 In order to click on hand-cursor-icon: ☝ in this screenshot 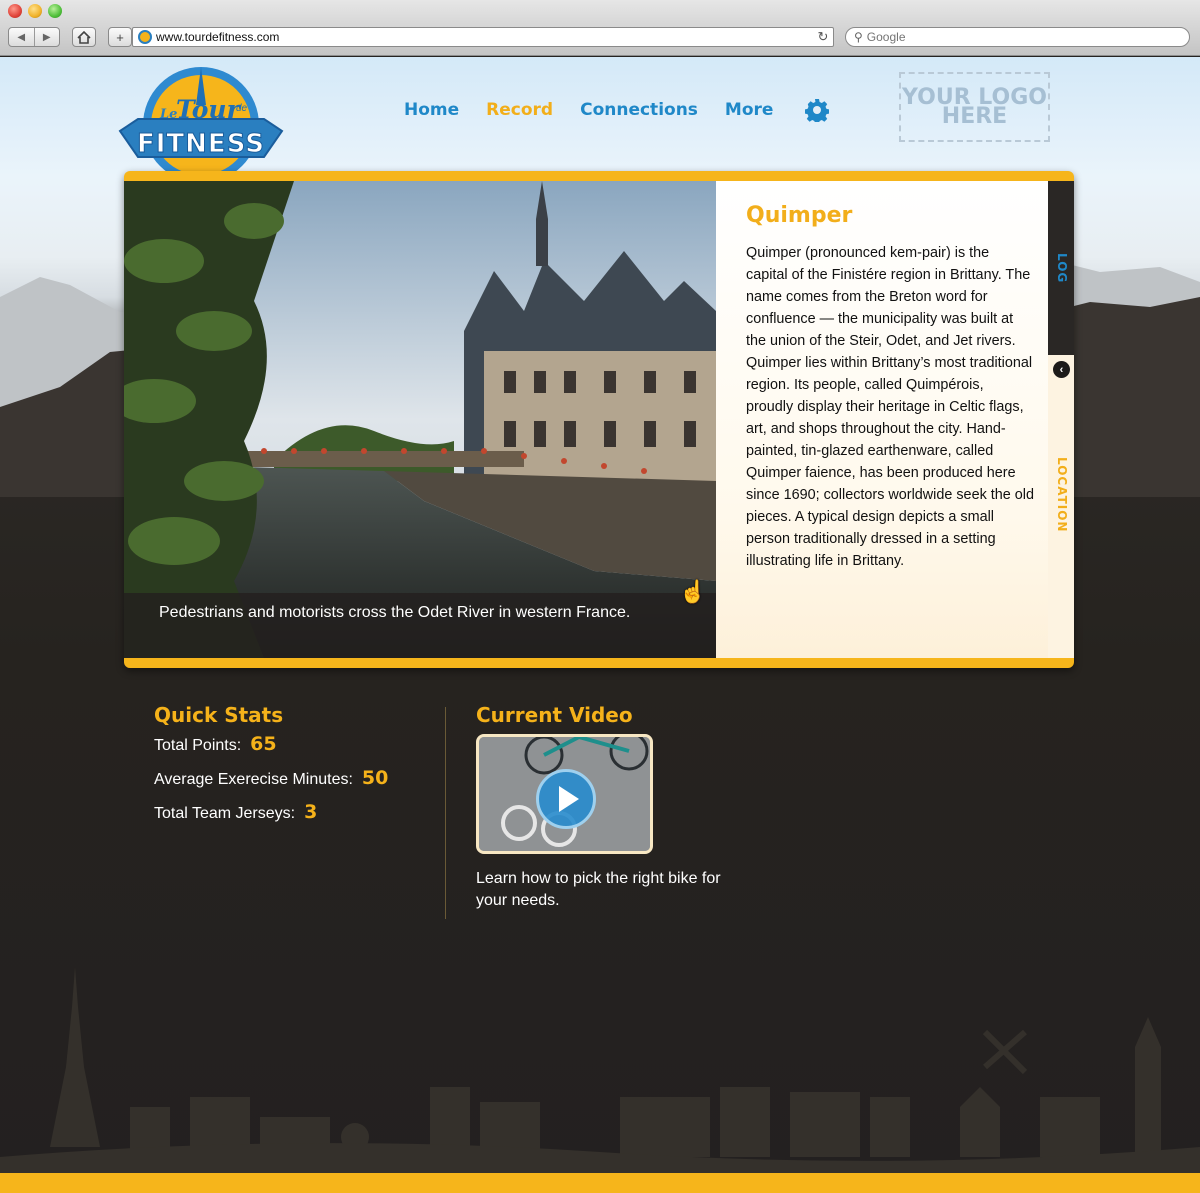, I will do `click(693, 591)`.